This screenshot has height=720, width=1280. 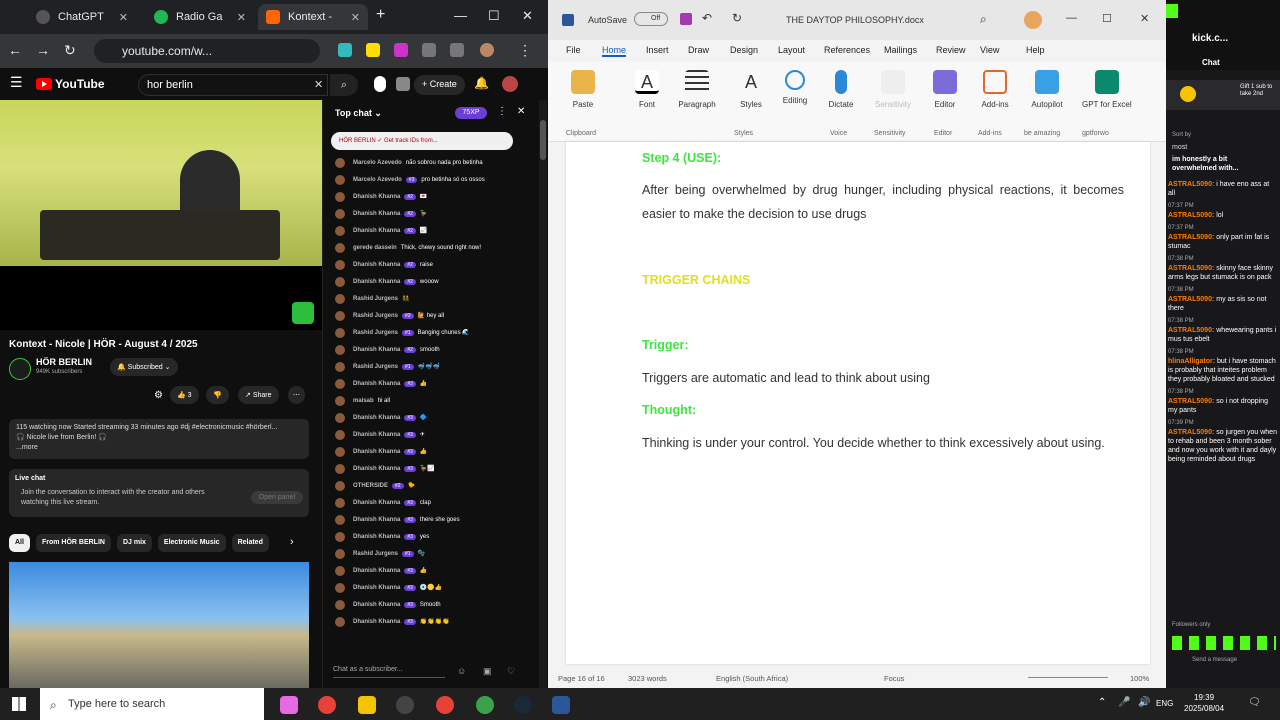 What do you see at coordinates (430, 536) in the screenshot?
I see `chat-message: Dhanish Khanna #3 yes` at bounding box center [430, 536].